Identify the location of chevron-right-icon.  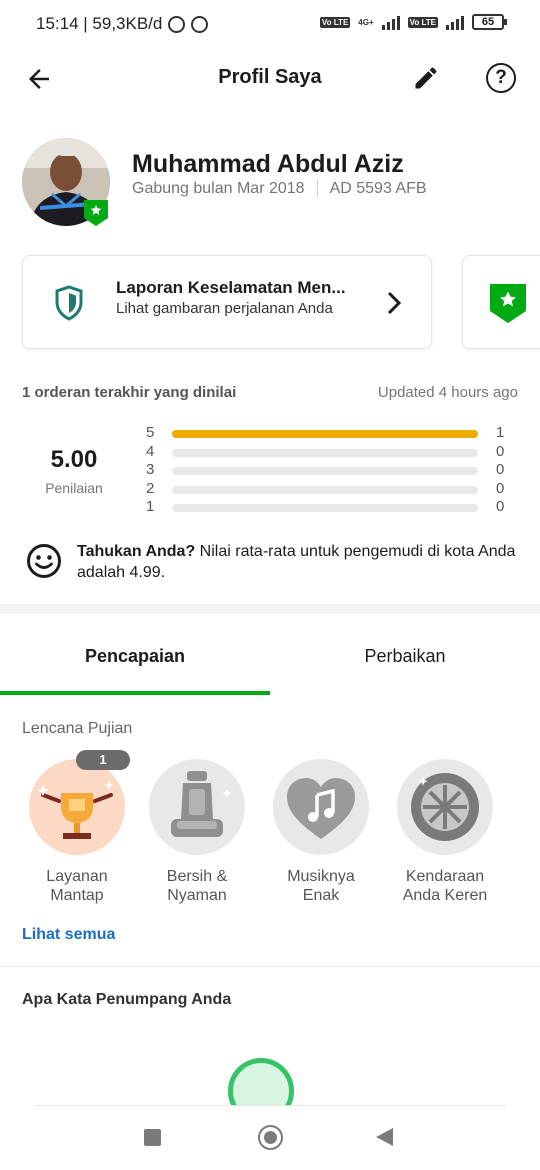
(394, 303).